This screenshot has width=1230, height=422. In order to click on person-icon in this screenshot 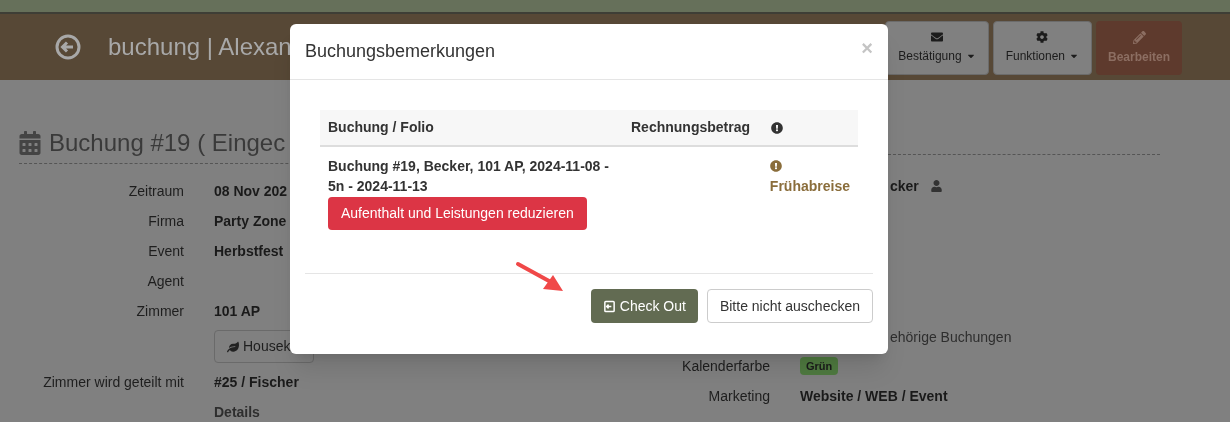, I will do `click(936, 186)`.